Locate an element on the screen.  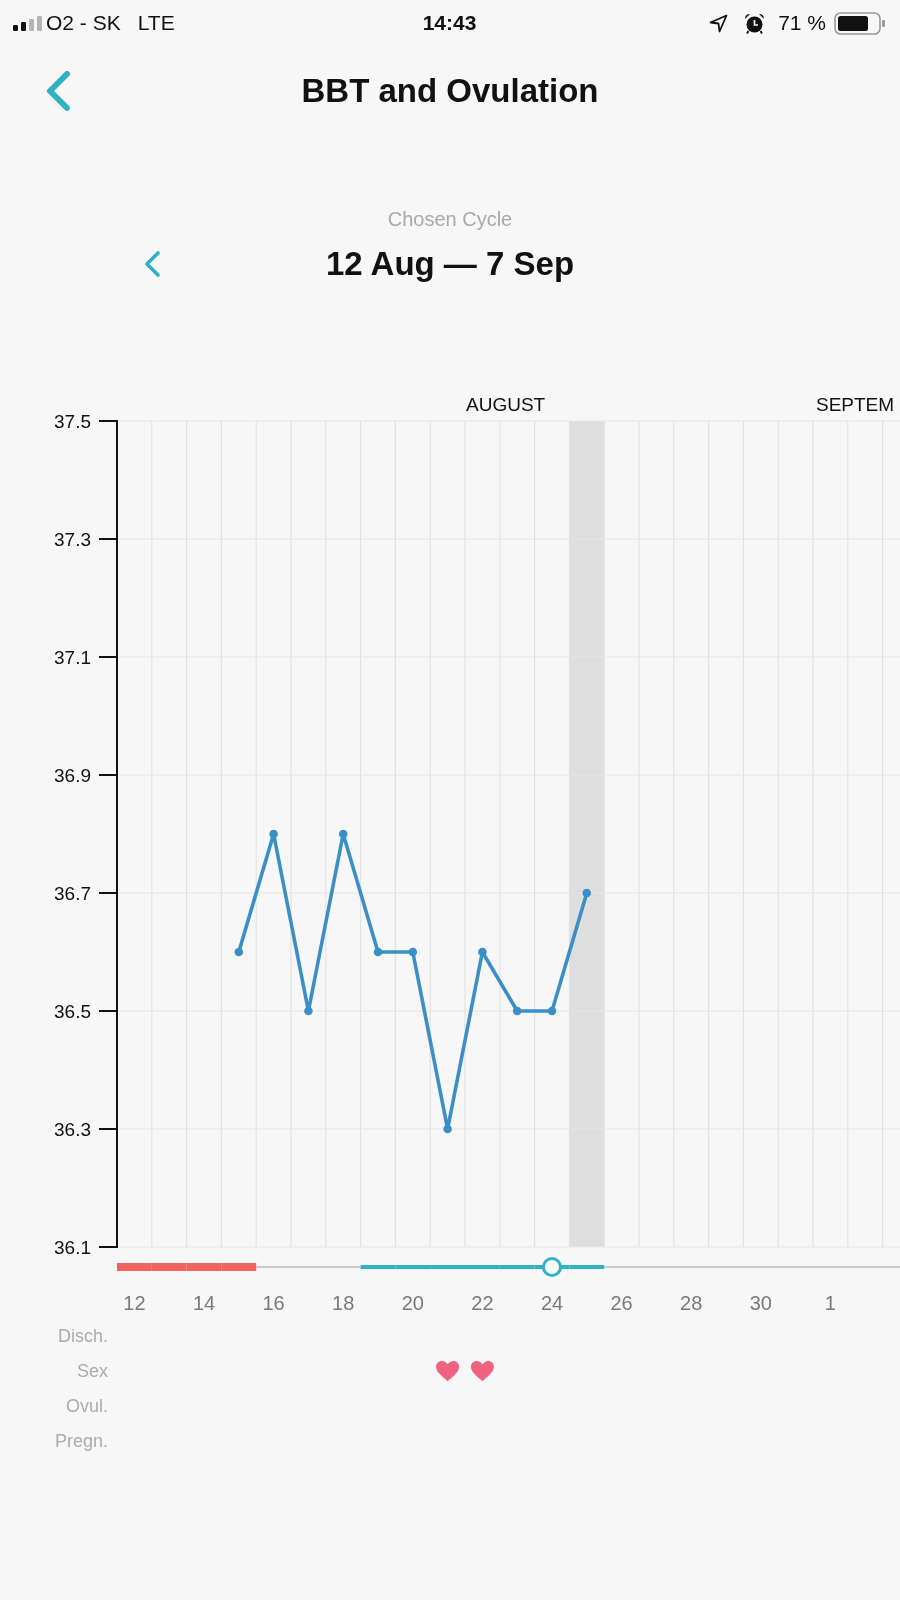
axis-label: 20 is located at coordinates (412, 1303).